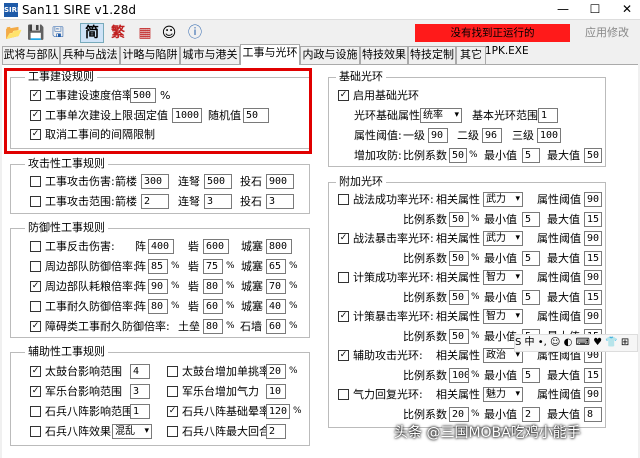  What do you see at coordinates (140, 371) in the screenshot?
I see `drum-range-input: 4` at bounding box center [140, 371].